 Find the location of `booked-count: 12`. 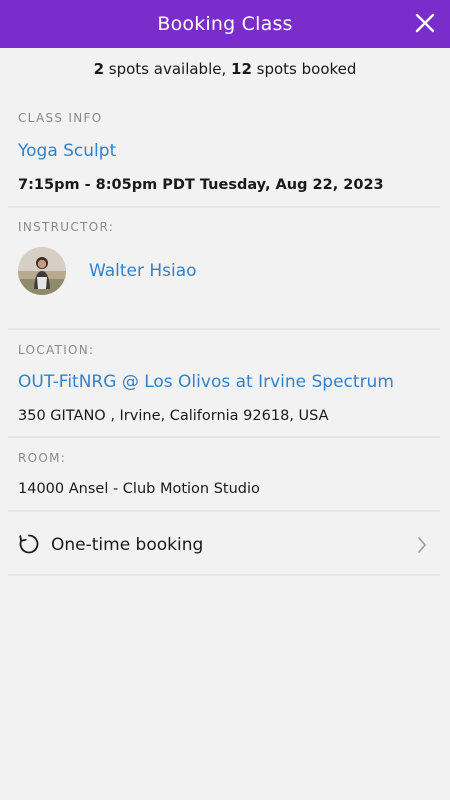

booked-count: 12 is located at coordinates (241, 69).